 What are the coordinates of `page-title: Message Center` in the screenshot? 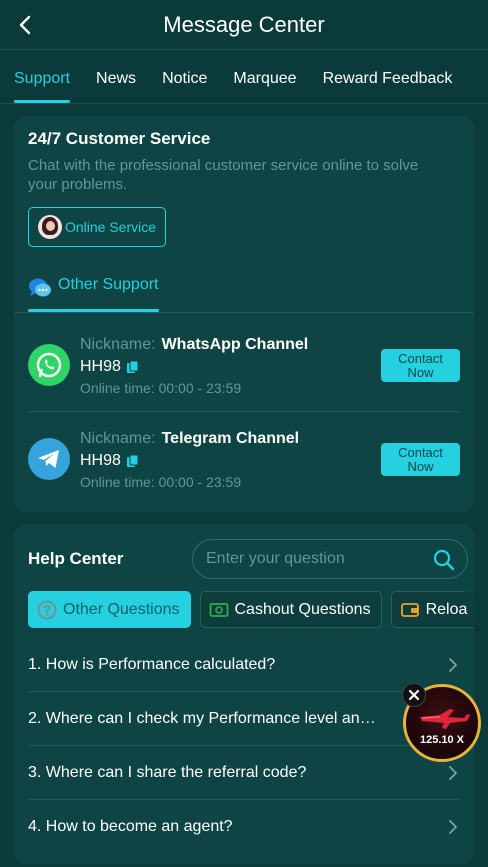 It's located at (244, 24).